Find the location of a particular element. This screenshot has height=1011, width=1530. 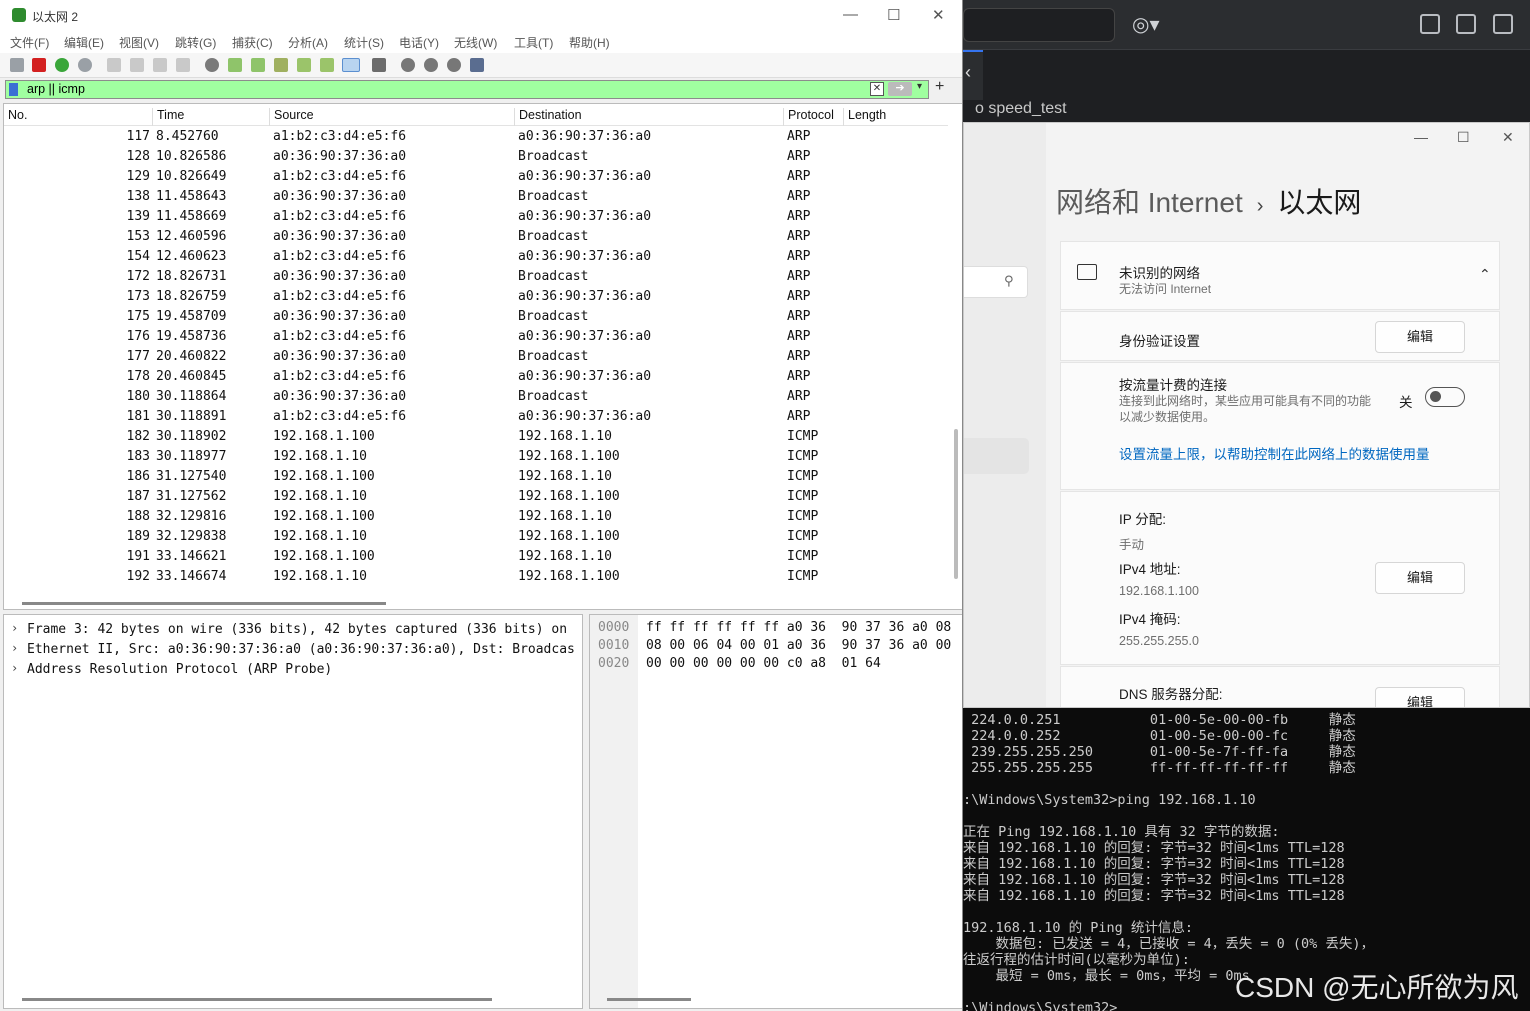

menu-item: 视图(V) is located at coordinates (139, 42).